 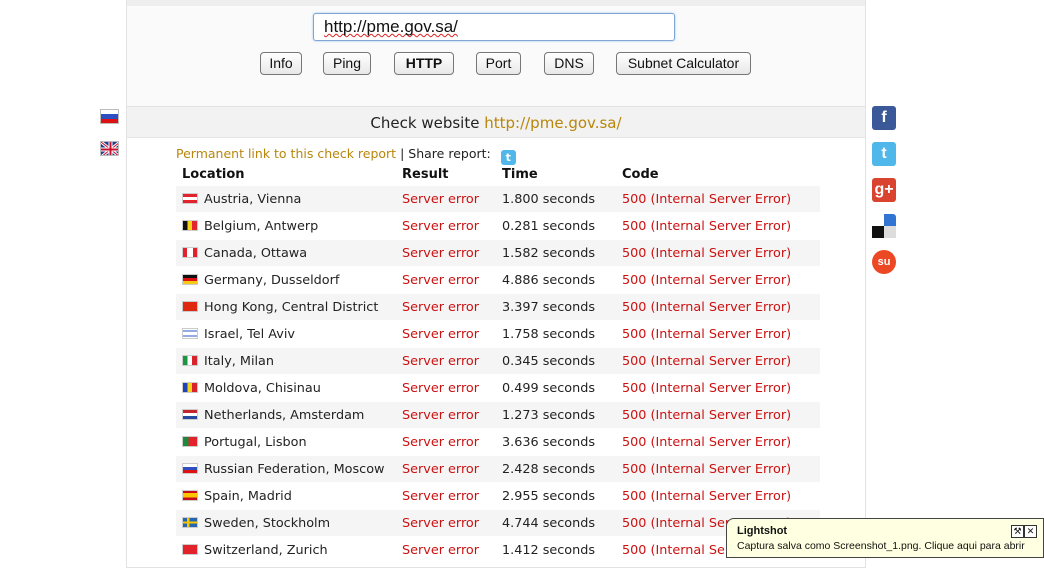 I want to click on location-cell: Netherlands, Amsterdam, so click(x=286, y=415).